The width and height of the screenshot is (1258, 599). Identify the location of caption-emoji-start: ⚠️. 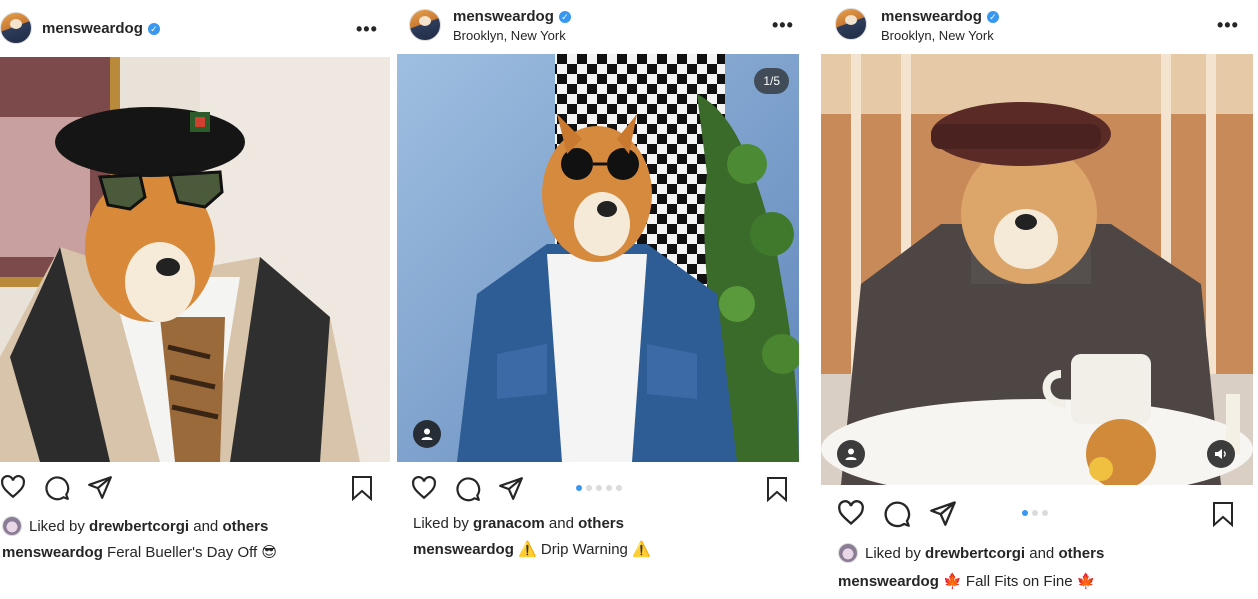
(527, 549).